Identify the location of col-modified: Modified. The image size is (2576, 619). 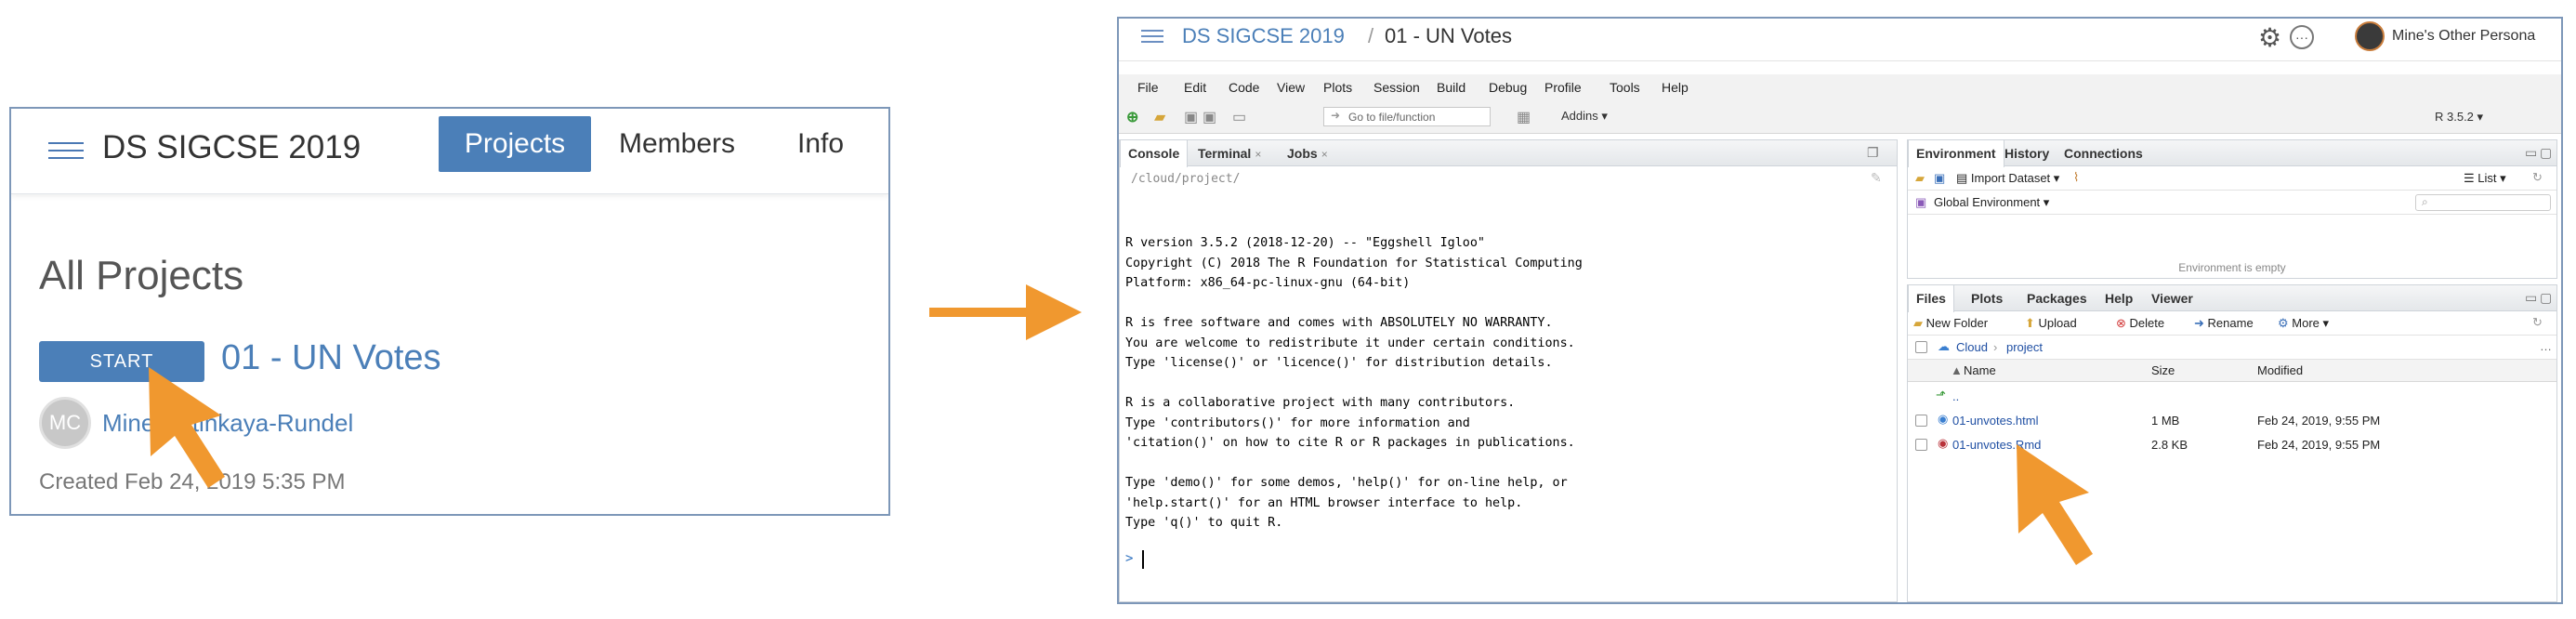
(2280, 370).